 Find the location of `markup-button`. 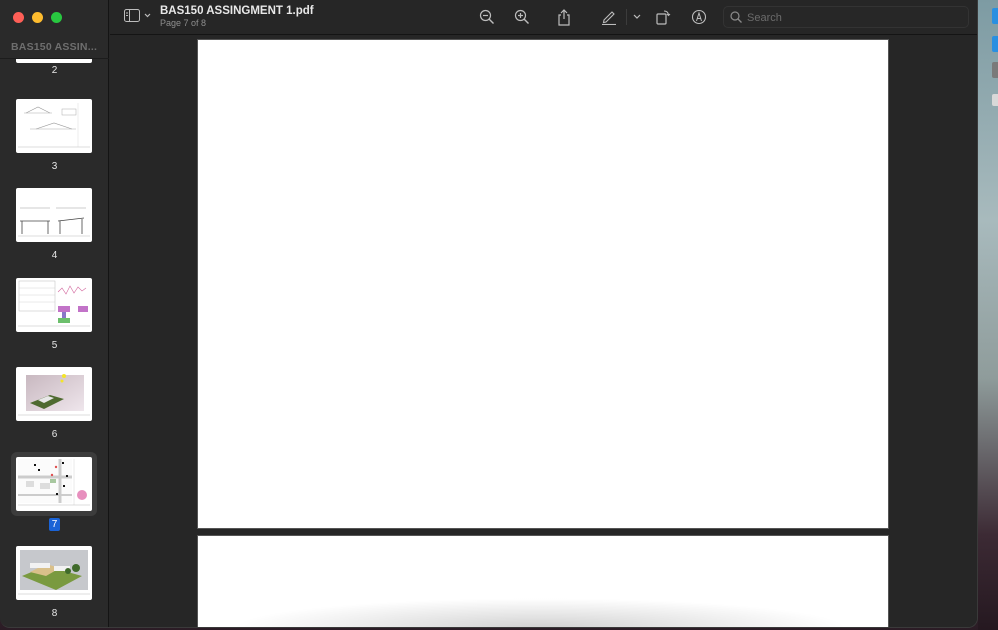

markup-button is located at coordinates (609, 17).